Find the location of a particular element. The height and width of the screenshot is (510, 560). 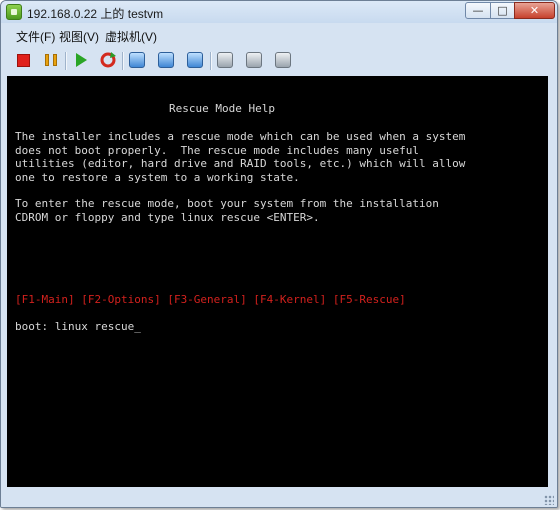

floppy-button is located at coordinates (254, 60).